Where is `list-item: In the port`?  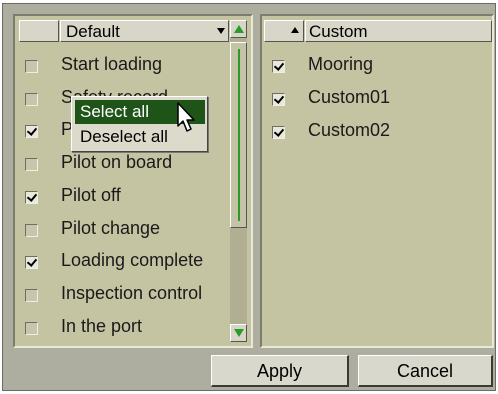
list-item: In the port is located at coordinates (133, 328).